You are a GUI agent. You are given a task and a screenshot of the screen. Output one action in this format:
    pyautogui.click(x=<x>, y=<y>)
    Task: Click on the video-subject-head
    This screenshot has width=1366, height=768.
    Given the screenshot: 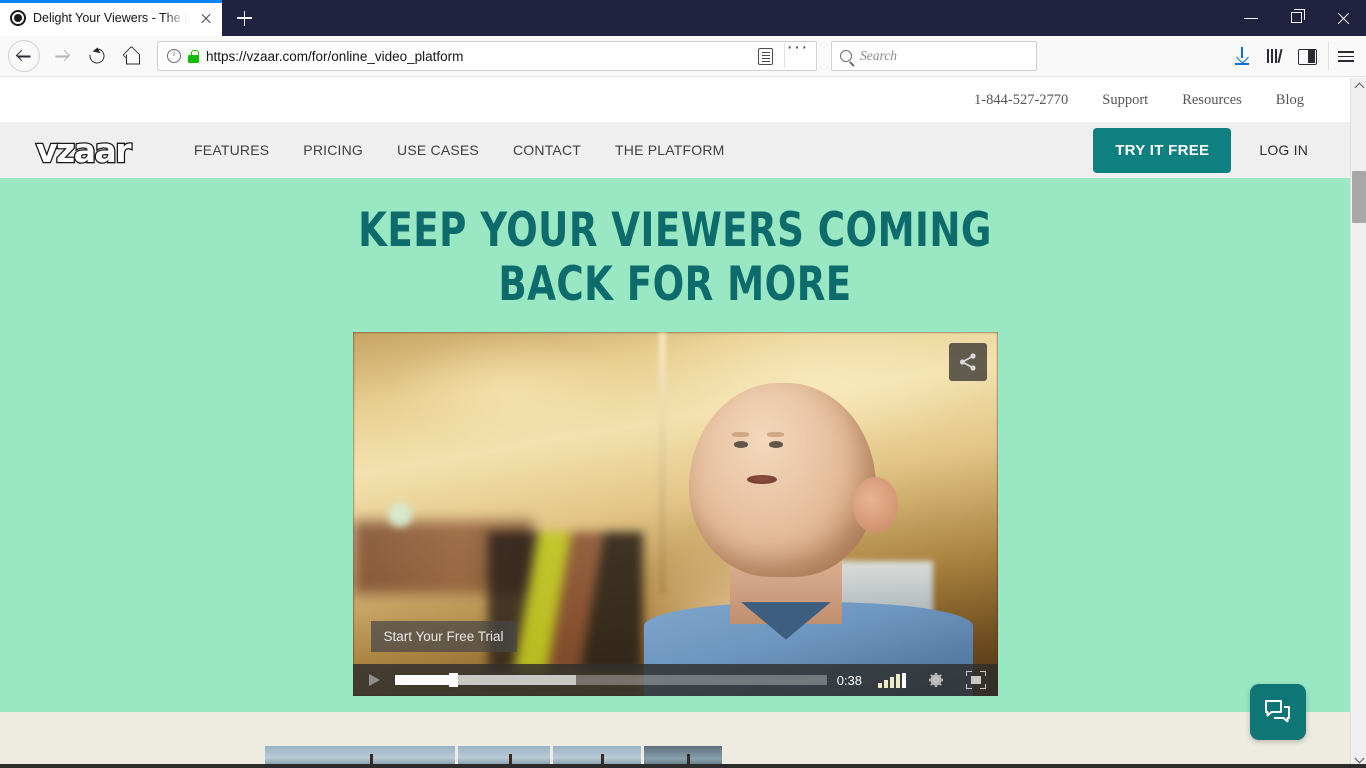 What is the action you would take?
    pyautogui.click(x=782, y=480)
    